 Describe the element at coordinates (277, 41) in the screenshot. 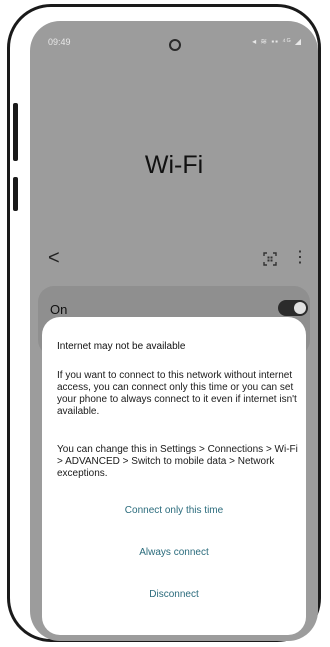

I see `status-icons: ◂ ≋ ▪▪ ⁴ᴳ ◢` at that location.